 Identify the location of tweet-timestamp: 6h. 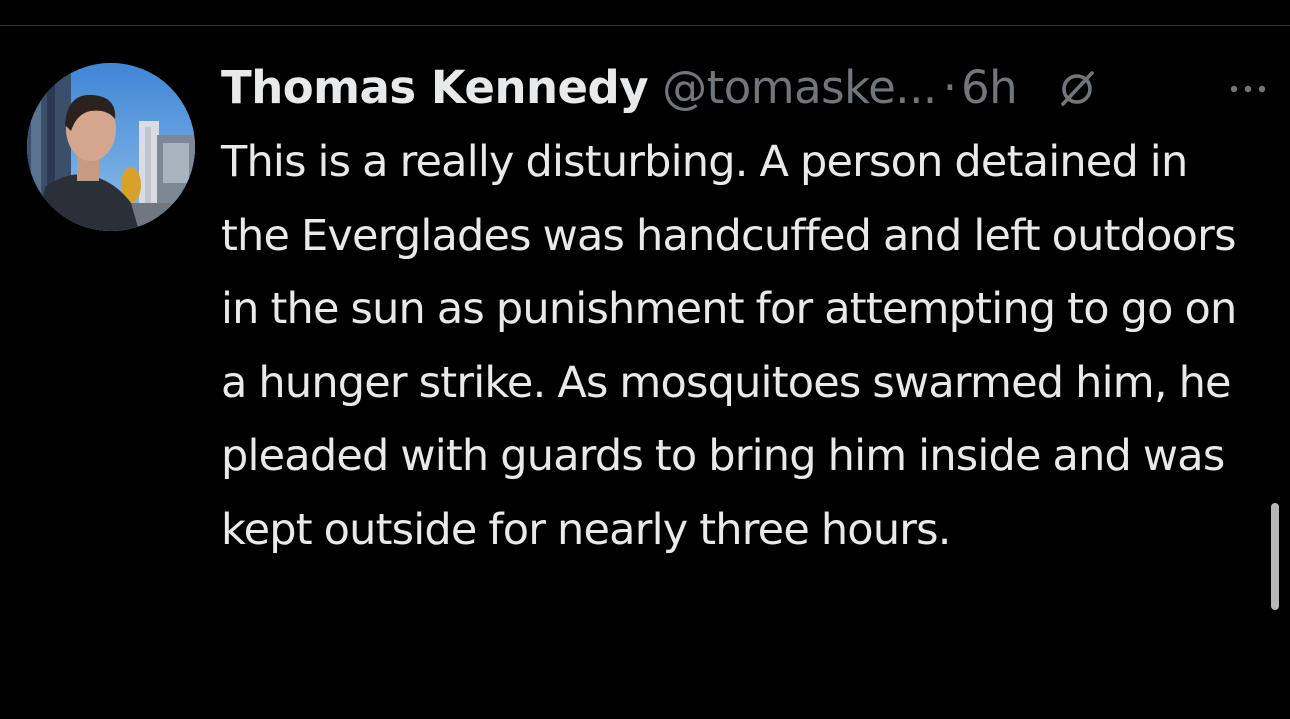
(989, 88).